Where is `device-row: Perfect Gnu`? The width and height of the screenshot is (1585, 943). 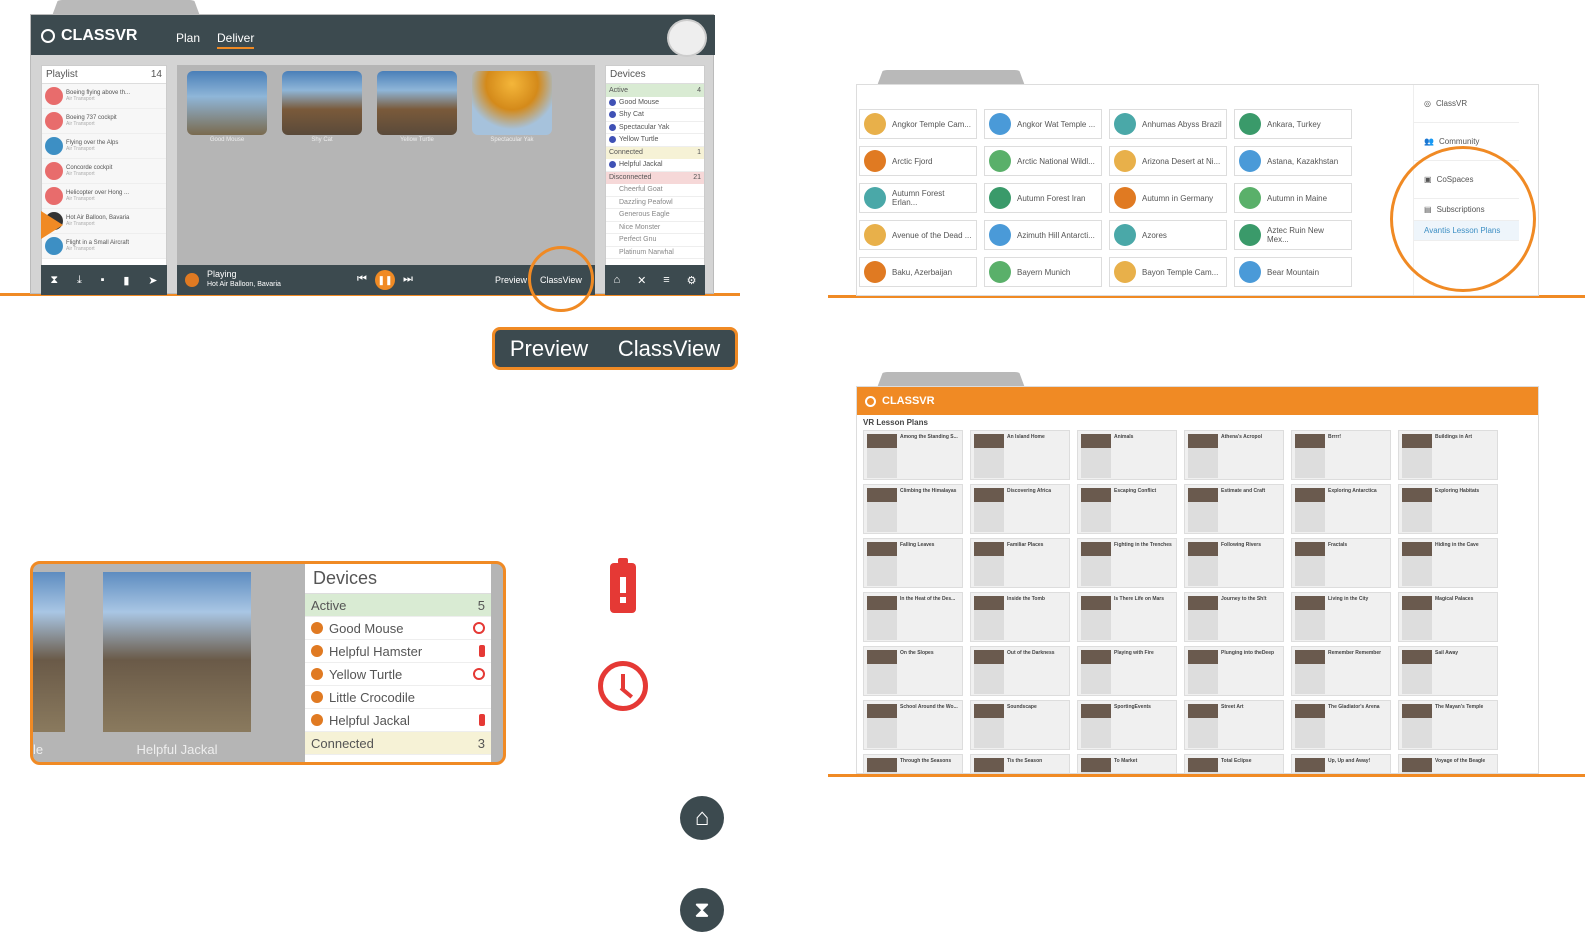 device-row: Perfect Gnu is located at coordinates (655, 240).